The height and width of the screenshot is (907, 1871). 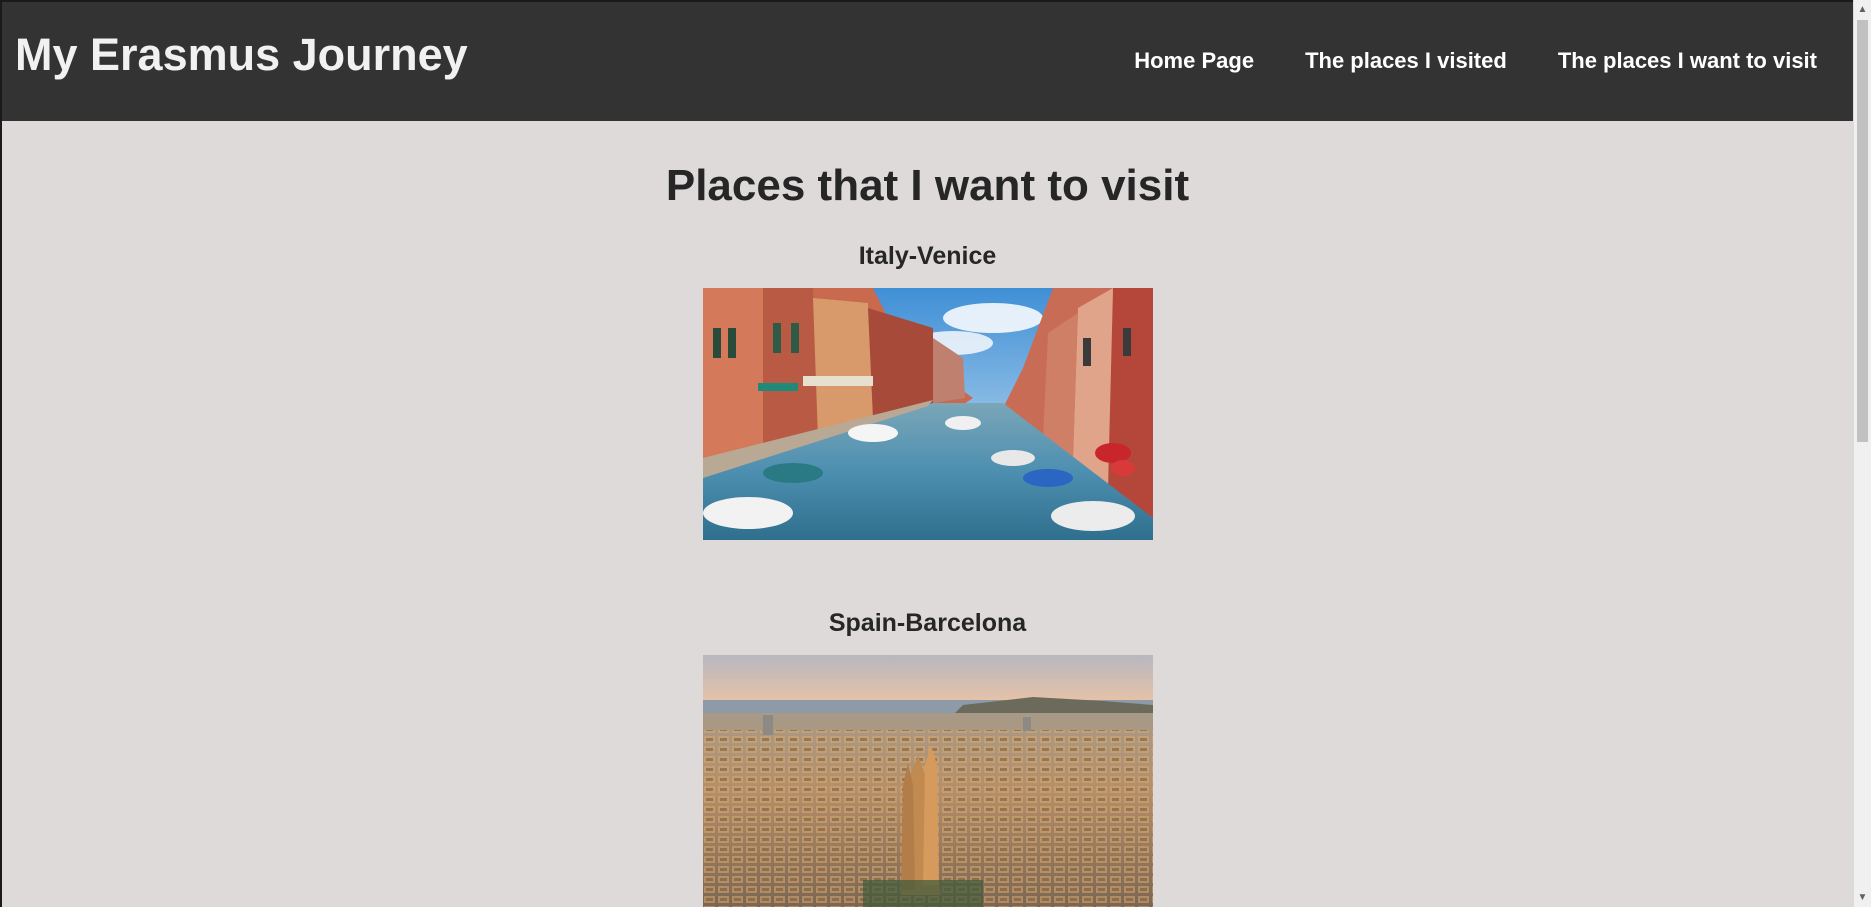 What do you see at coordinates (1406, 61) in the screenshot?
I see `nav-places-visited-link: The places I visited` at bounding box center [1406, 61].